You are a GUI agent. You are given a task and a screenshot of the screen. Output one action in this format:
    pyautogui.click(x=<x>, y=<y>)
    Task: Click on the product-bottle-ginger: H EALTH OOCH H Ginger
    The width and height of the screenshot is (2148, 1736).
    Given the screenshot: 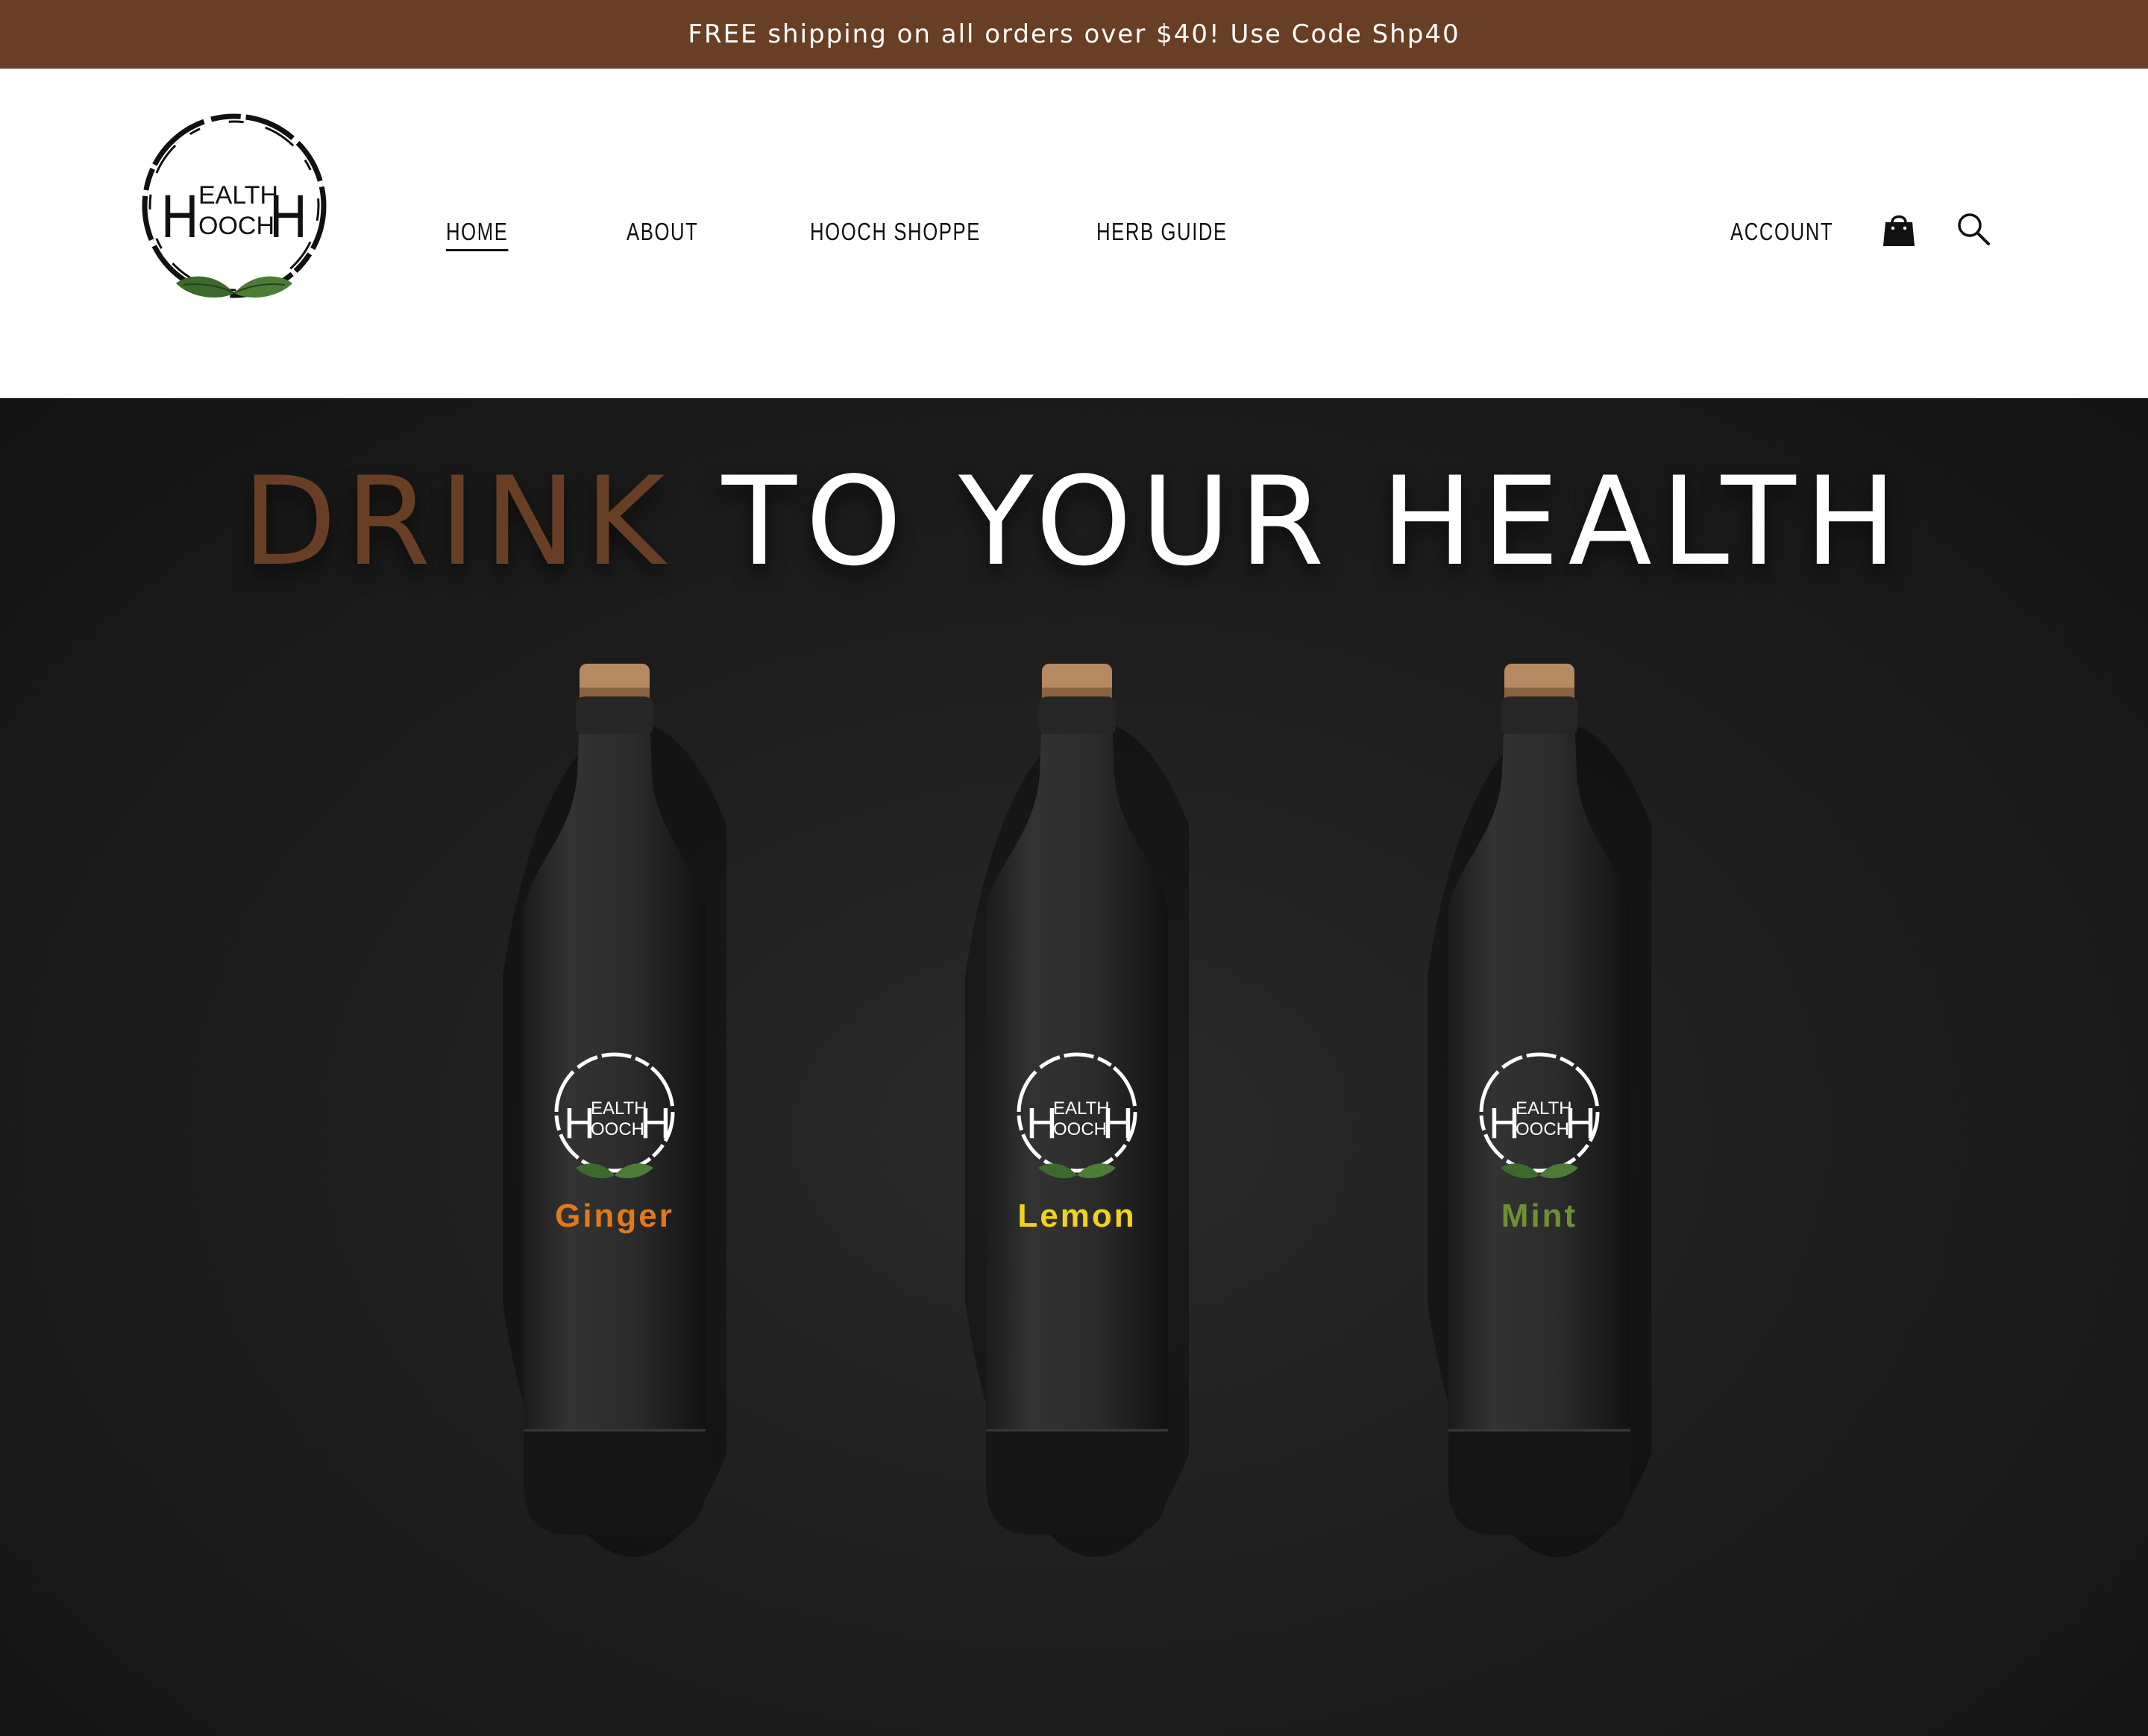 What is the action you would take?
    pyautogui.click(x=614, y=1110)
    